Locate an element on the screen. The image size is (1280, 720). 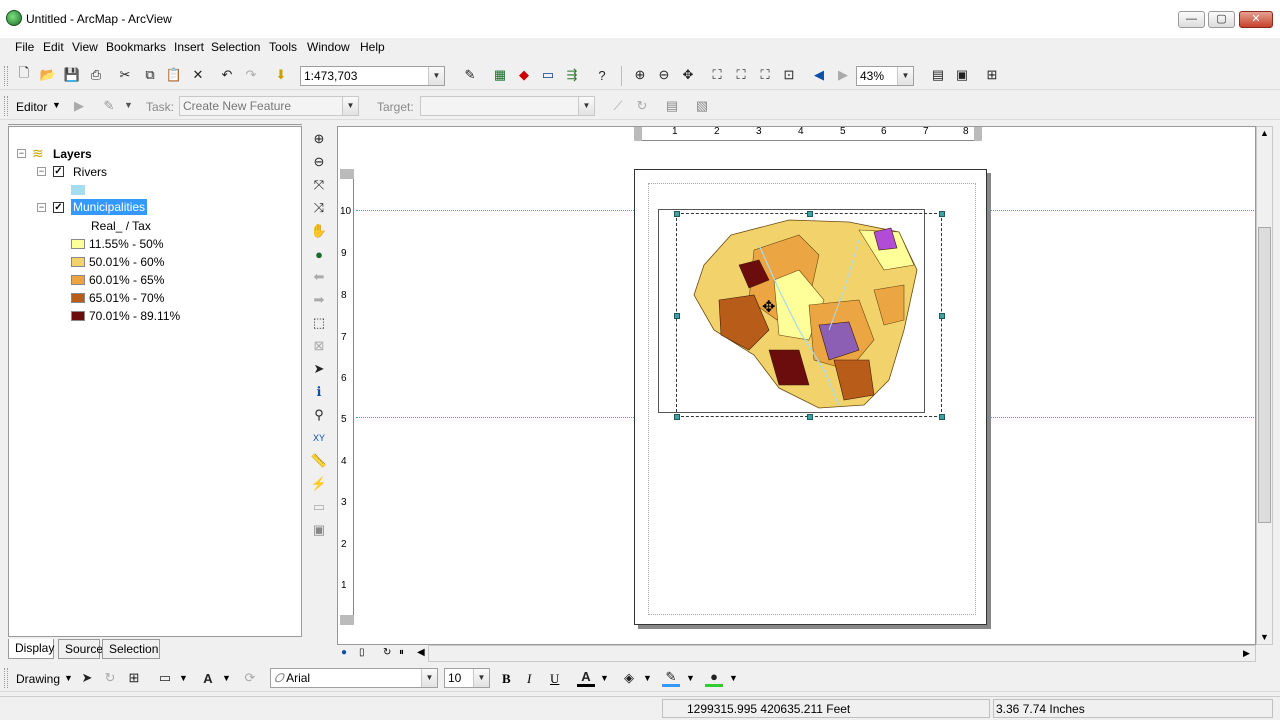
scrollbar-thumb is located at coordinates (1264, 375).